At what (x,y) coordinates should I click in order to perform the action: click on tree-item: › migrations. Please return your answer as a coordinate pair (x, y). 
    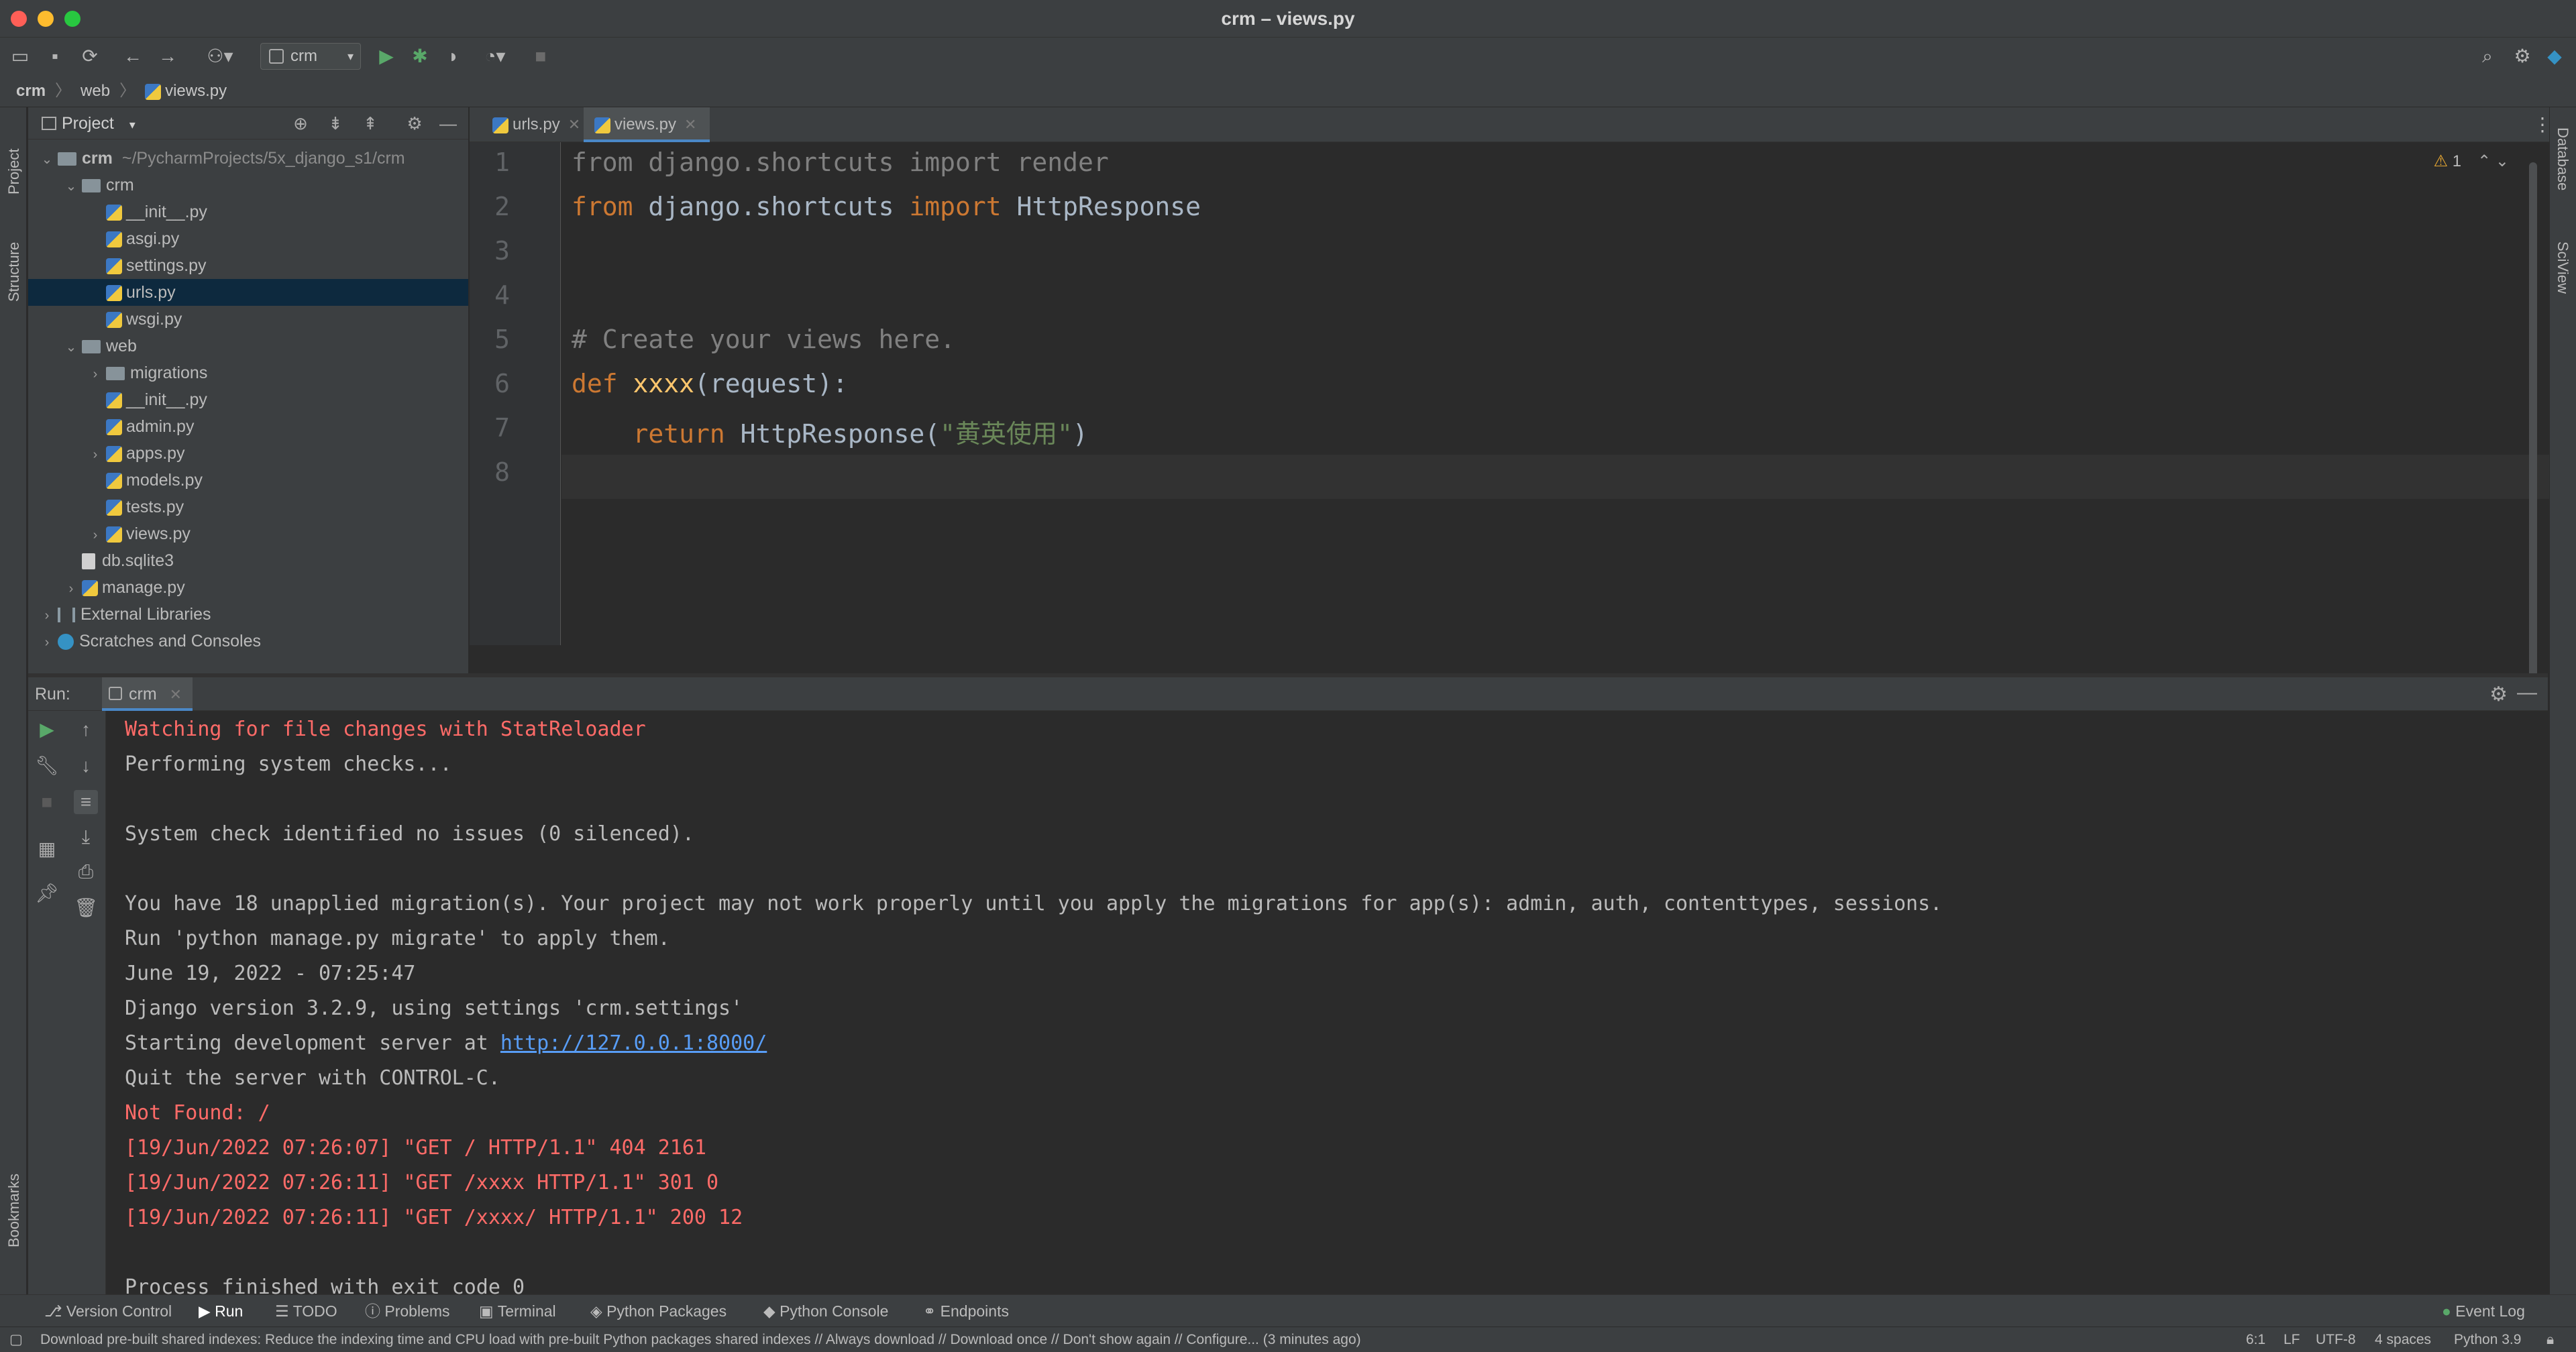
    Looking at the image, I should click on (248, 372).